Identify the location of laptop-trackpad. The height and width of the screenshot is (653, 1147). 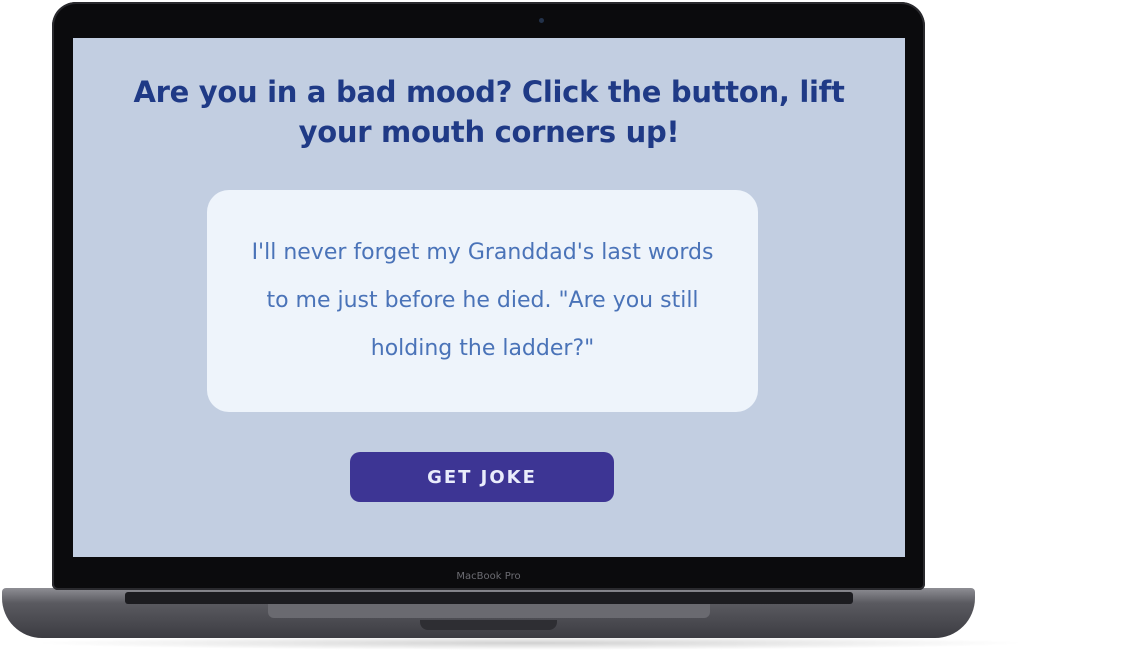
(489, 611).